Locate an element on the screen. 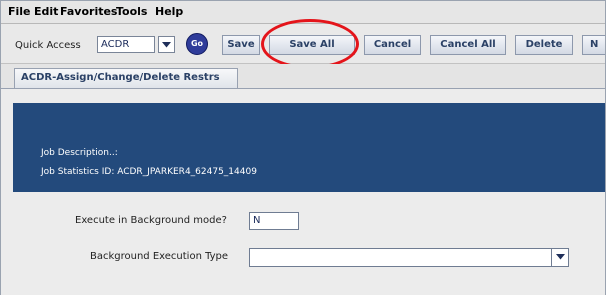 The height and width of the screenshot is (295, 606). menu-tools: Tools is located at coordinates (131, 11).